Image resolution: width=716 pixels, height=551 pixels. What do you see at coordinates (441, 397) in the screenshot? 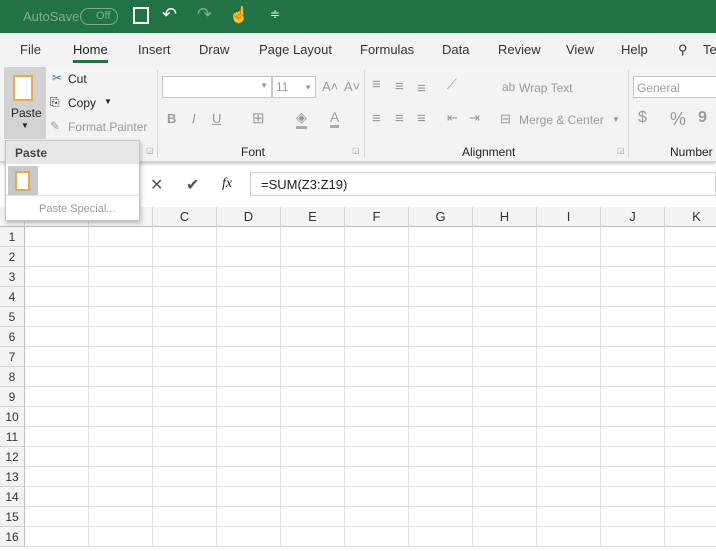
I see `cell-G9` at bounding box center [441, 397].